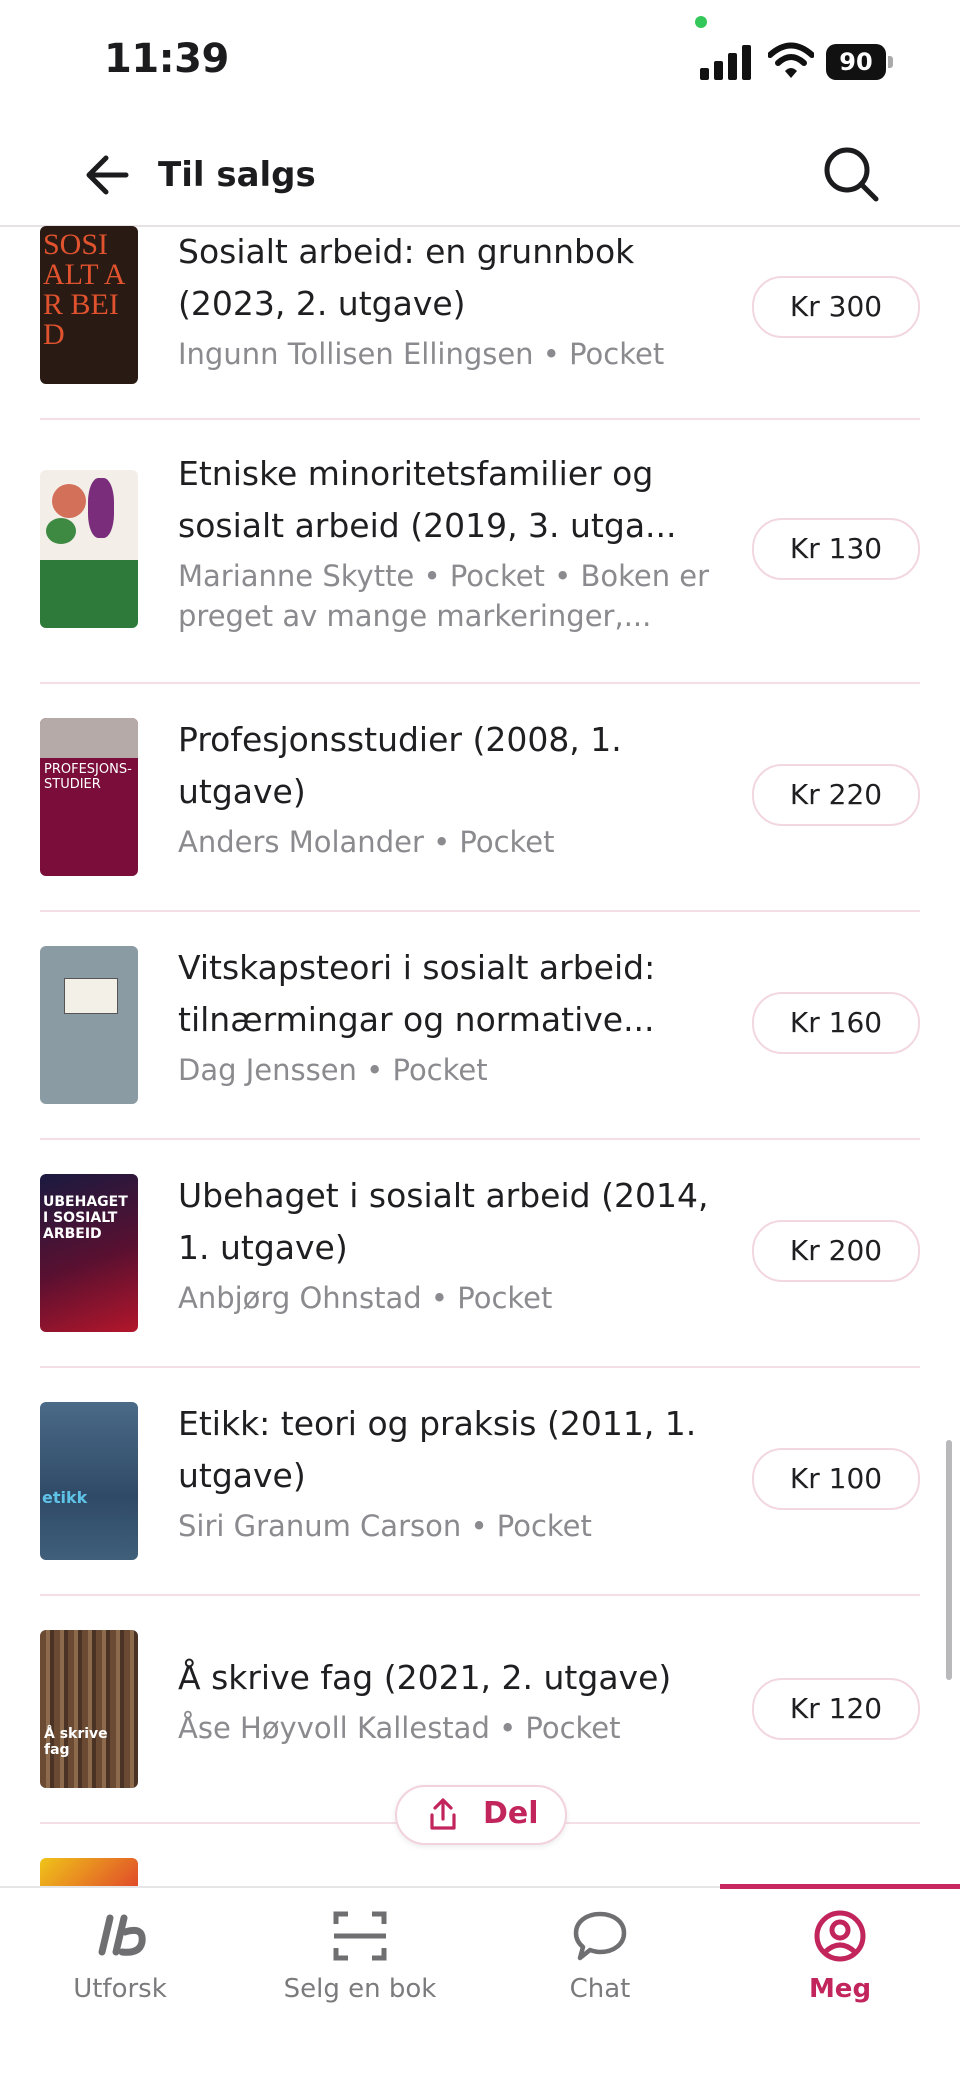 The height and width of the screenshot is (2080, 960). What do you see at coordinates (399, 1728) in the screenshot?
I see `book-meta: Åse Høyvoll Kallestad • Pocket` at bounding box center [399, 1728].